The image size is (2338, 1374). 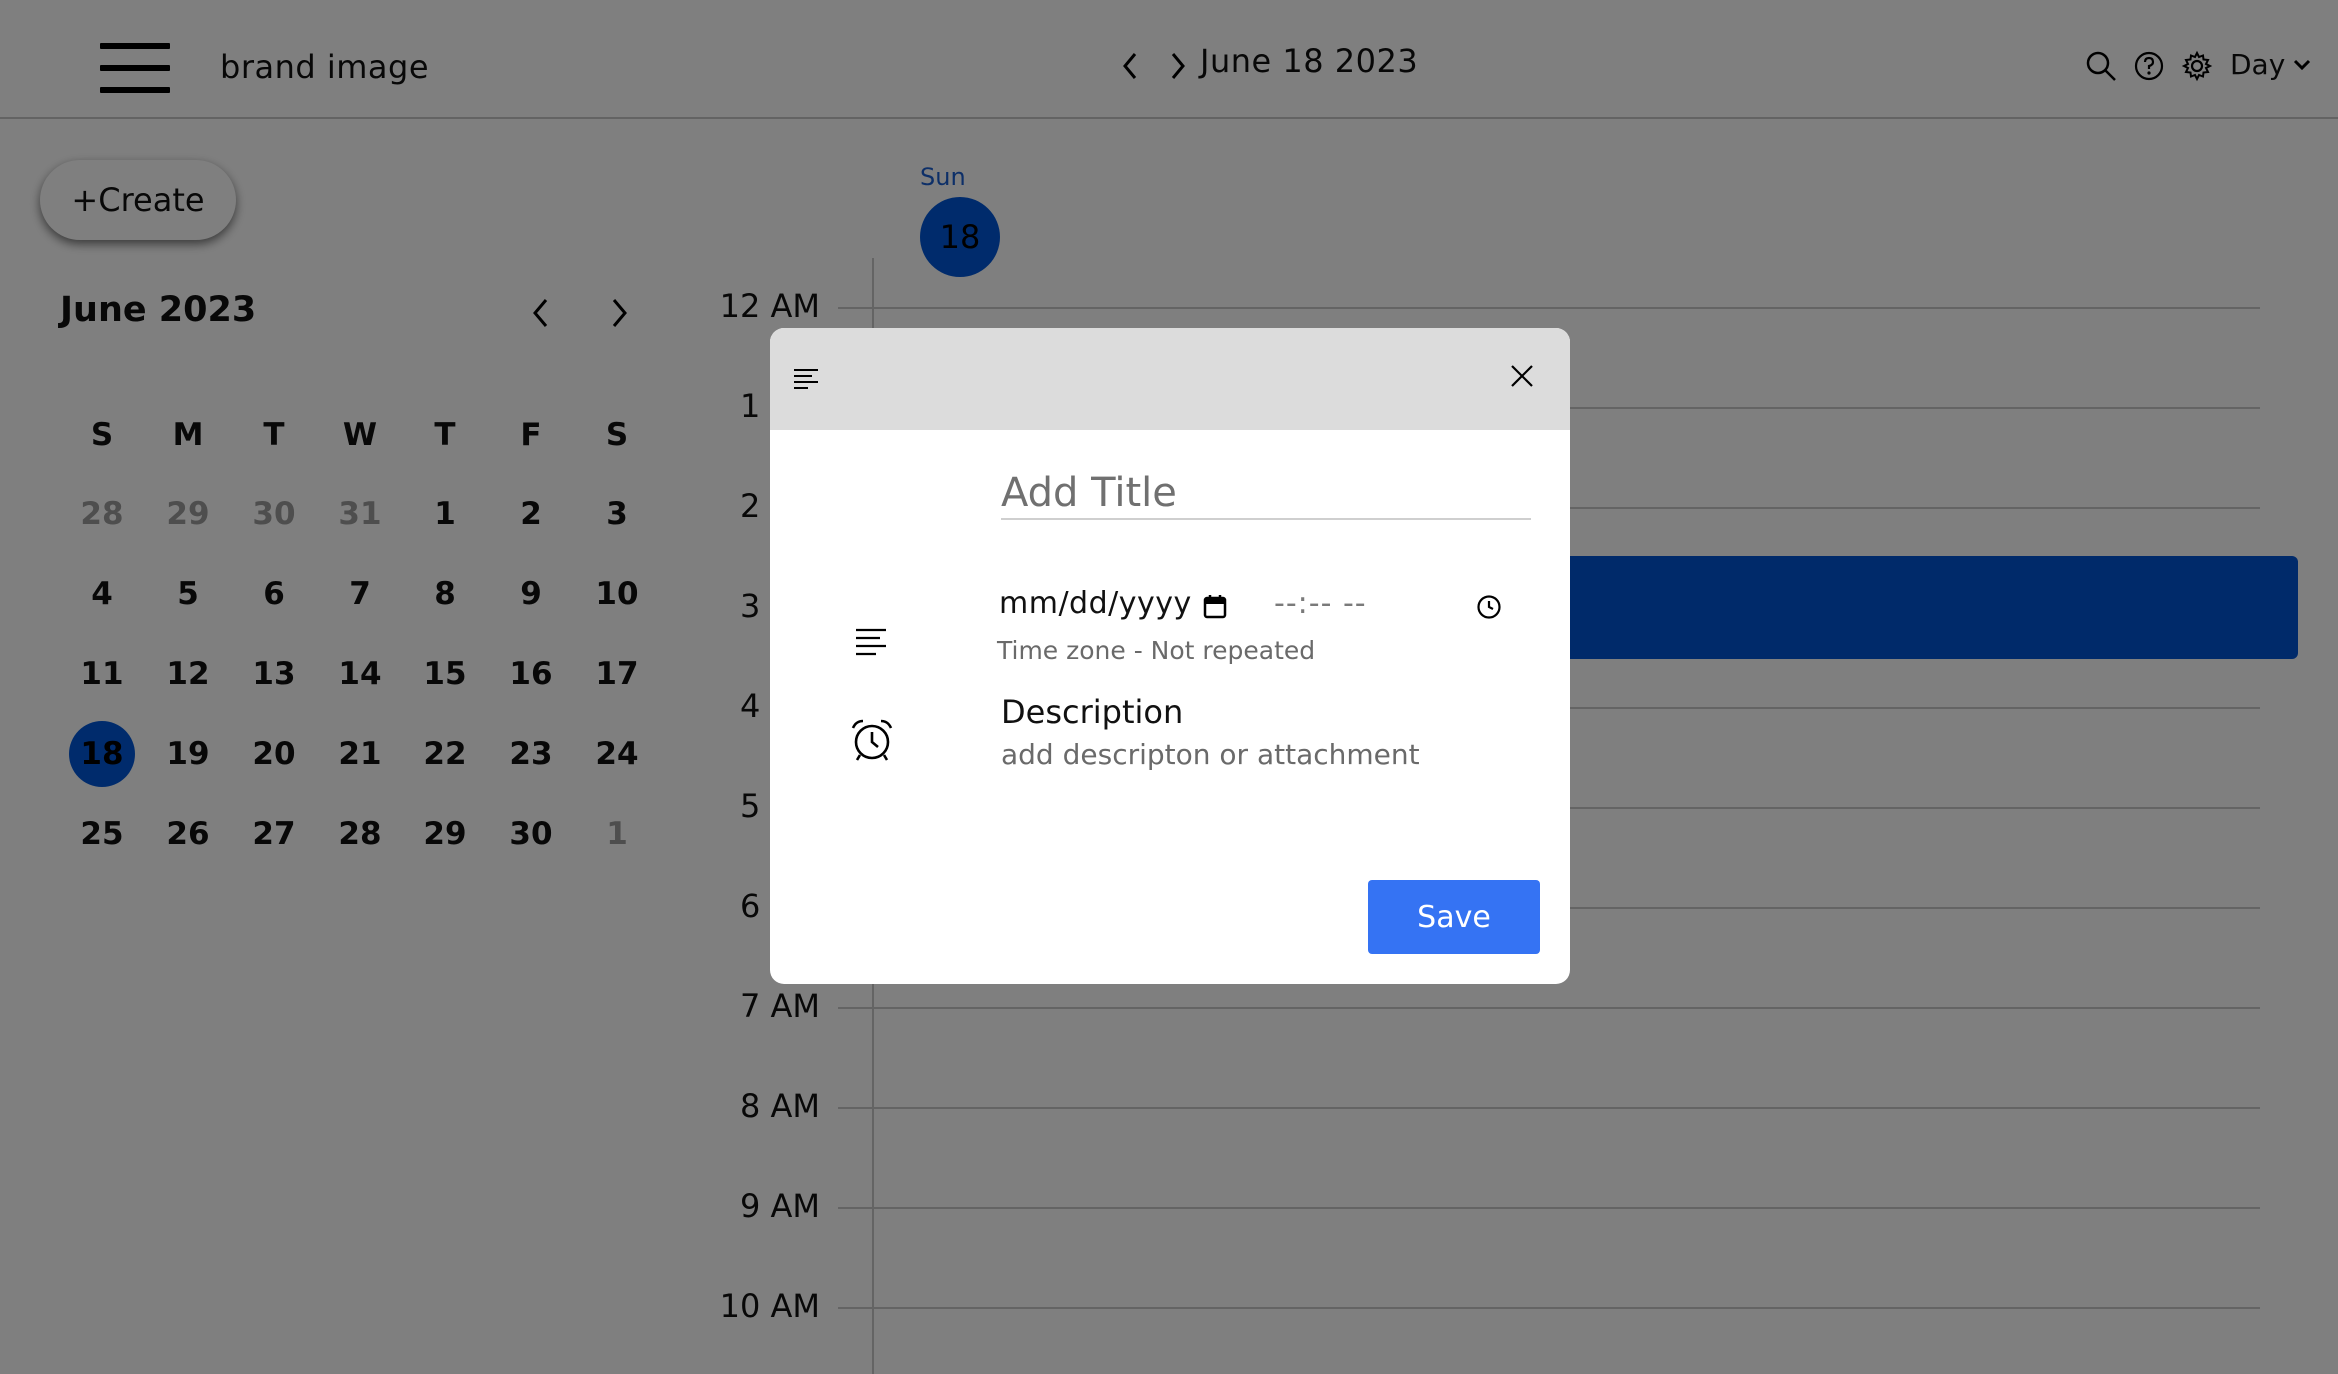 I want to click on text-lines-icon, so click(x=871, y=642).